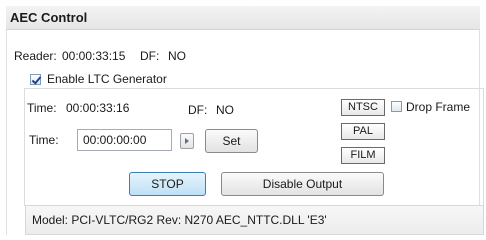 The width and height of the screenshot is (486, 240). I want to click on disable-output-button: Disable Output, so click(302, 184).